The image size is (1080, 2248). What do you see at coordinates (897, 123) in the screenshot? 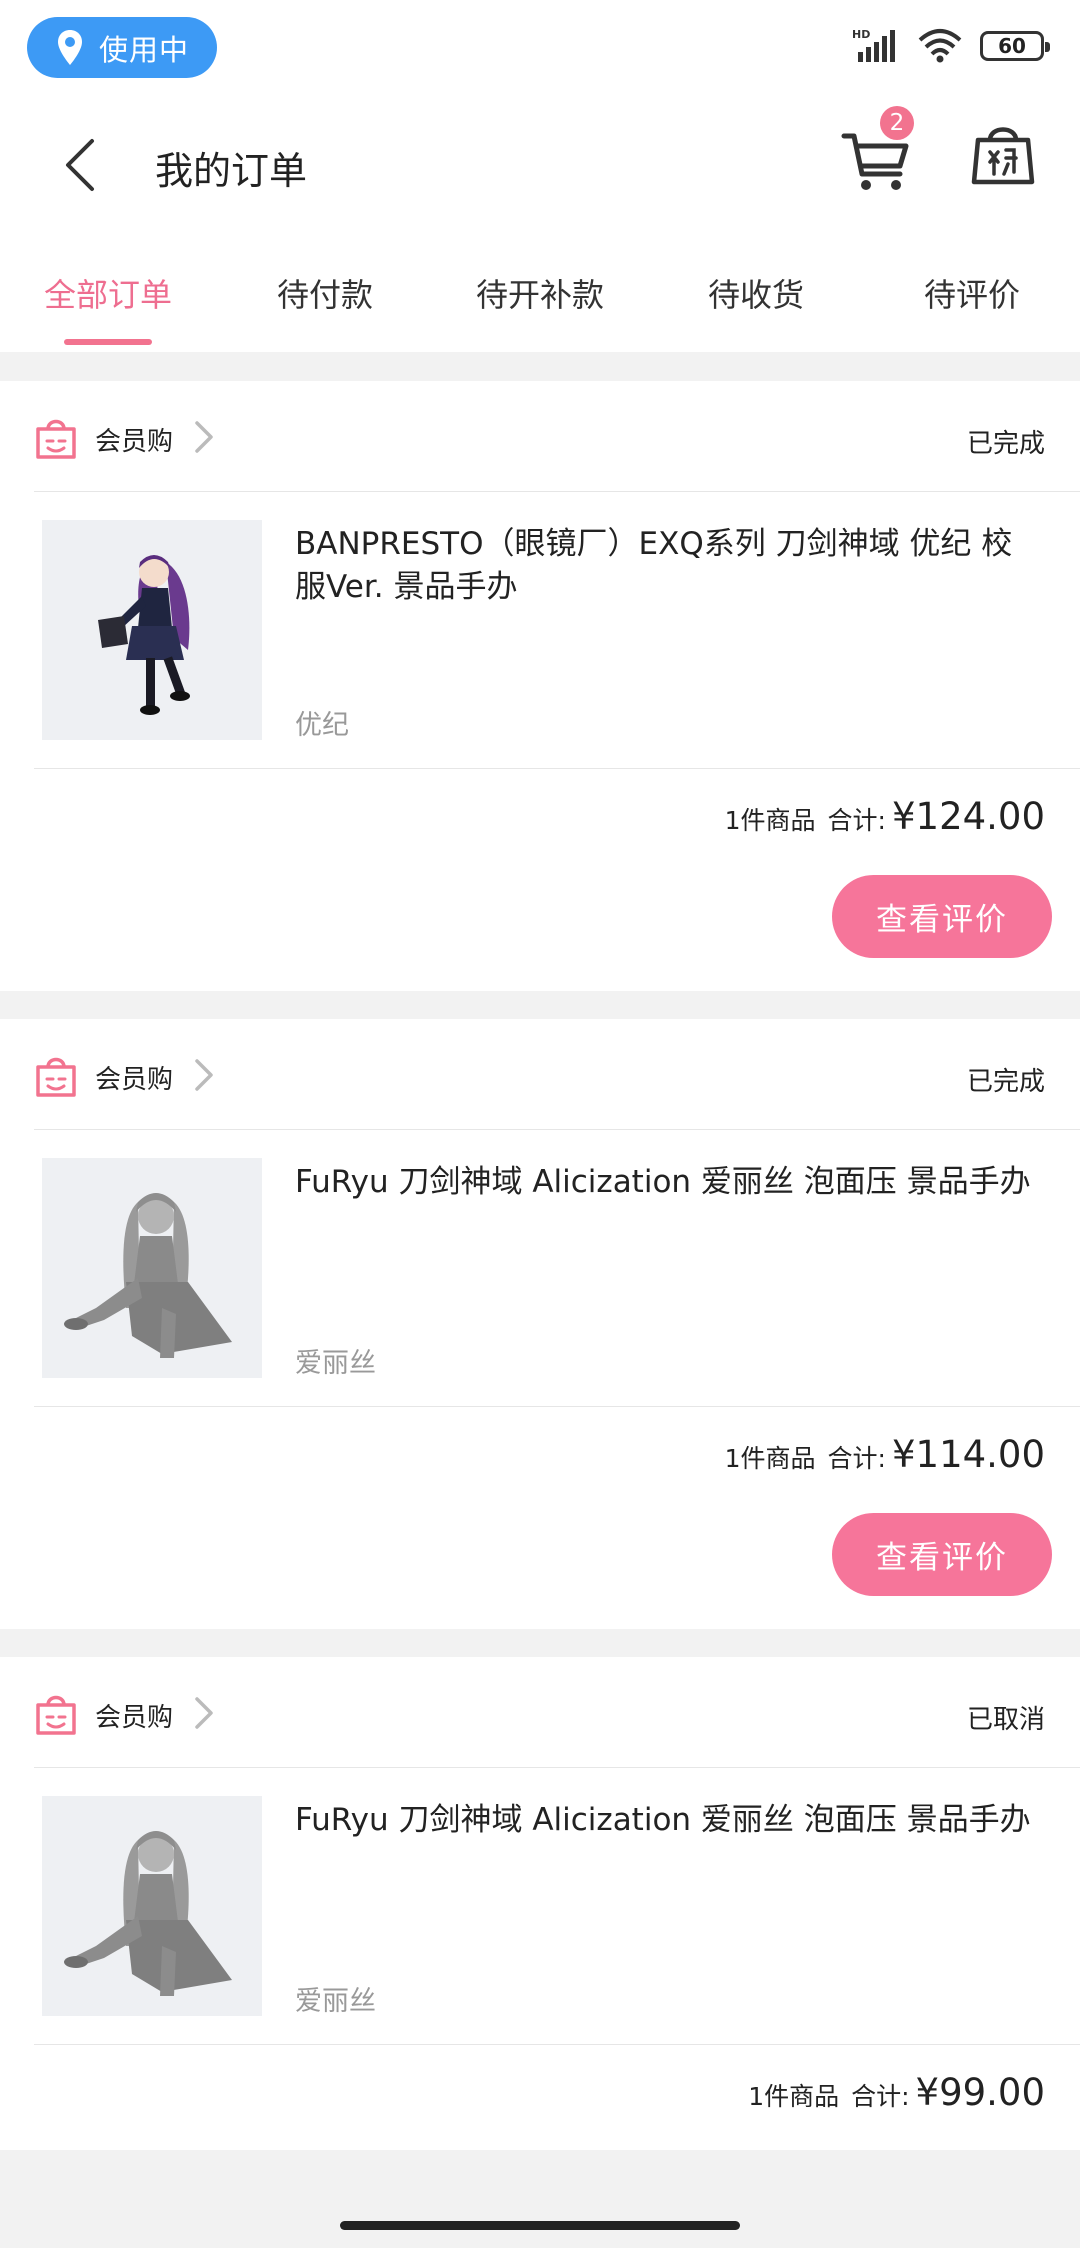
I see `cart-count-badge: 2` at bounding box center [897, 123].